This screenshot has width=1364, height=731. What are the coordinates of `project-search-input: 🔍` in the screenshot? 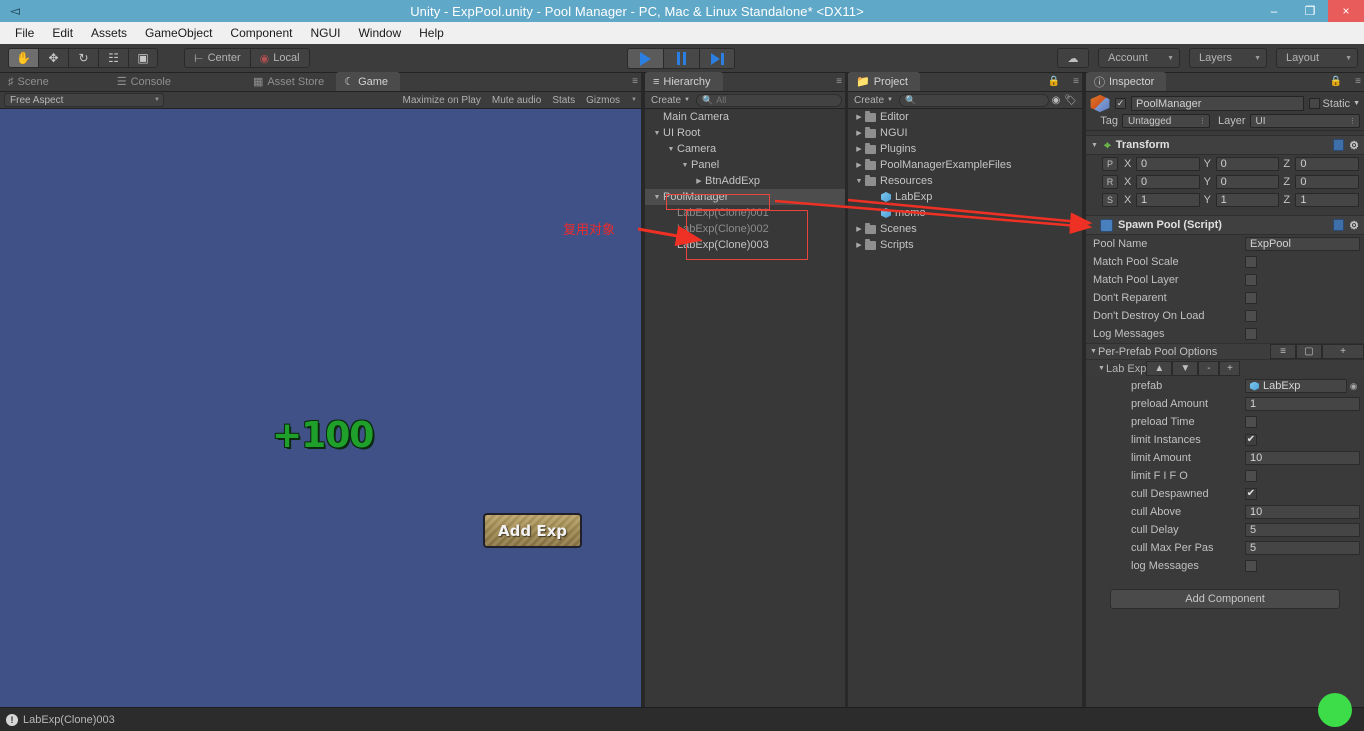 It's located at (973, 100).